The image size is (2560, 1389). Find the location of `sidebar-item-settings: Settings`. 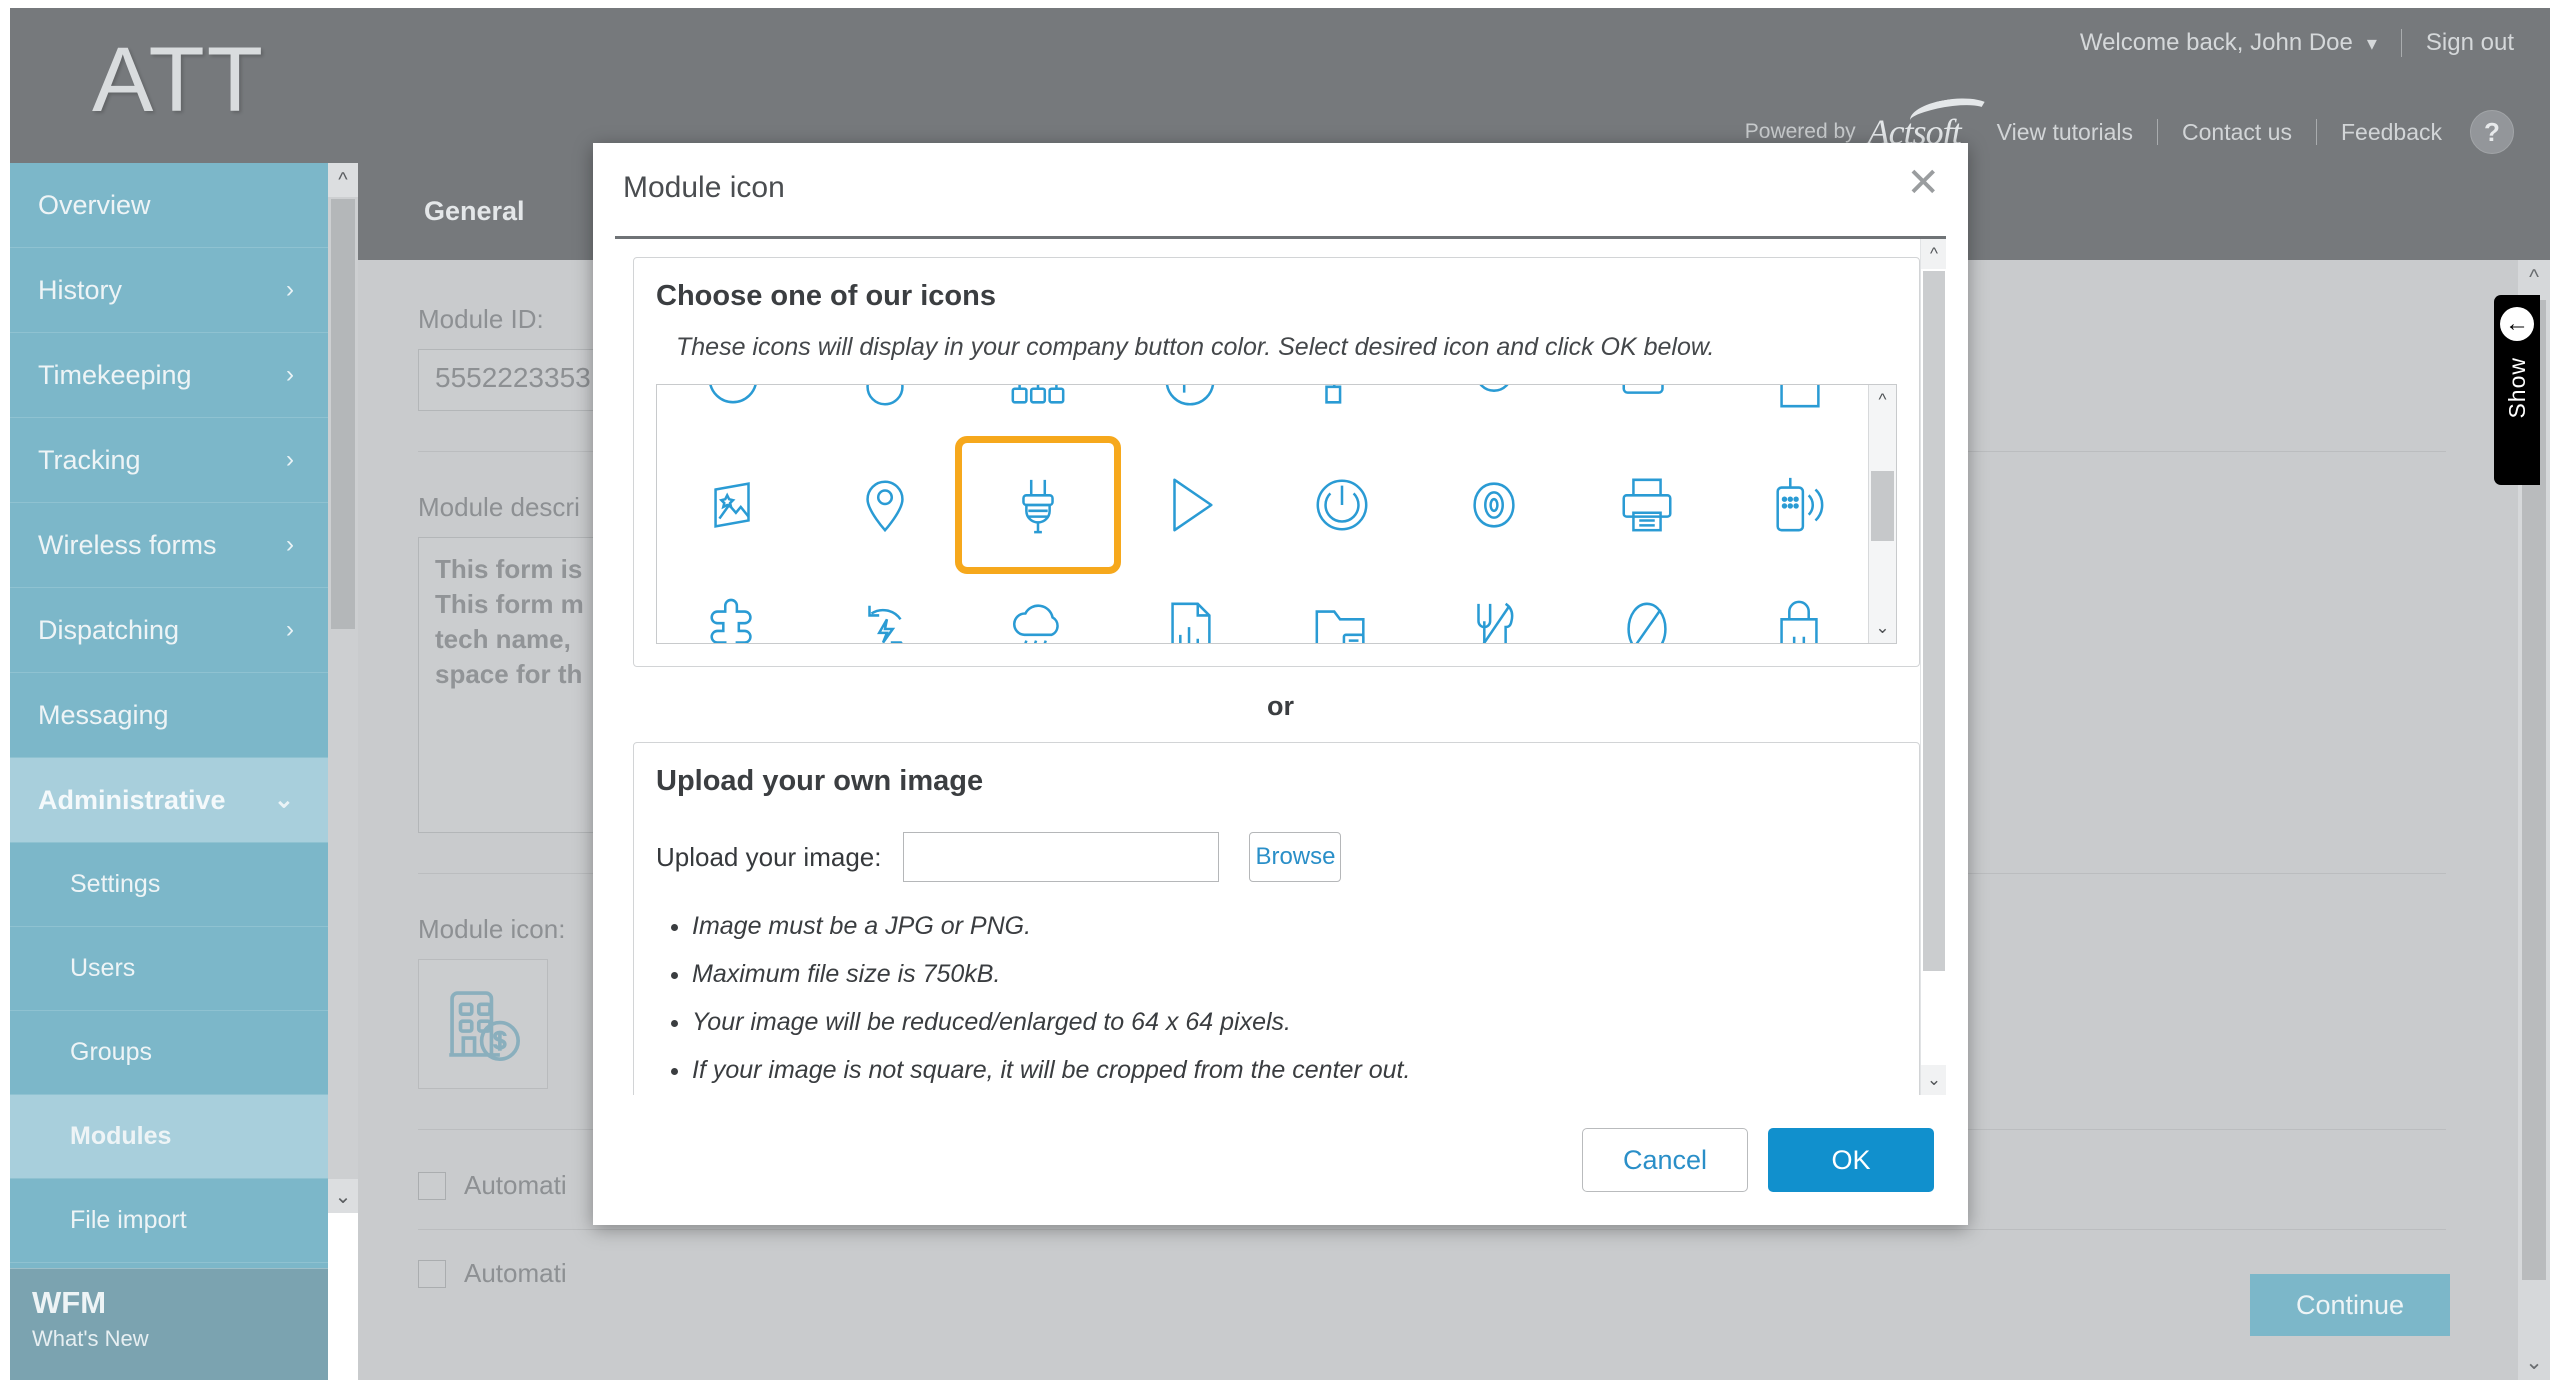

sidebar-item-settings: Settings is located at coordinates (169, 885).